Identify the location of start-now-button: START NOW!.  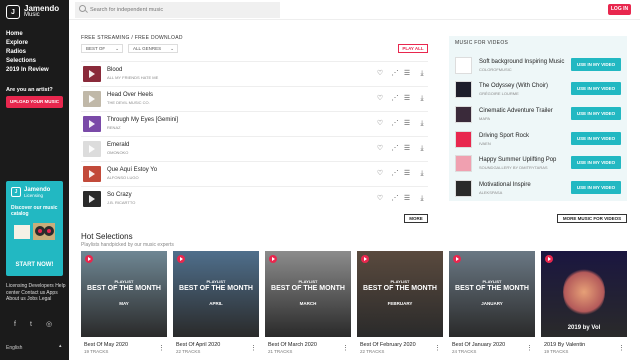
(34, 265).